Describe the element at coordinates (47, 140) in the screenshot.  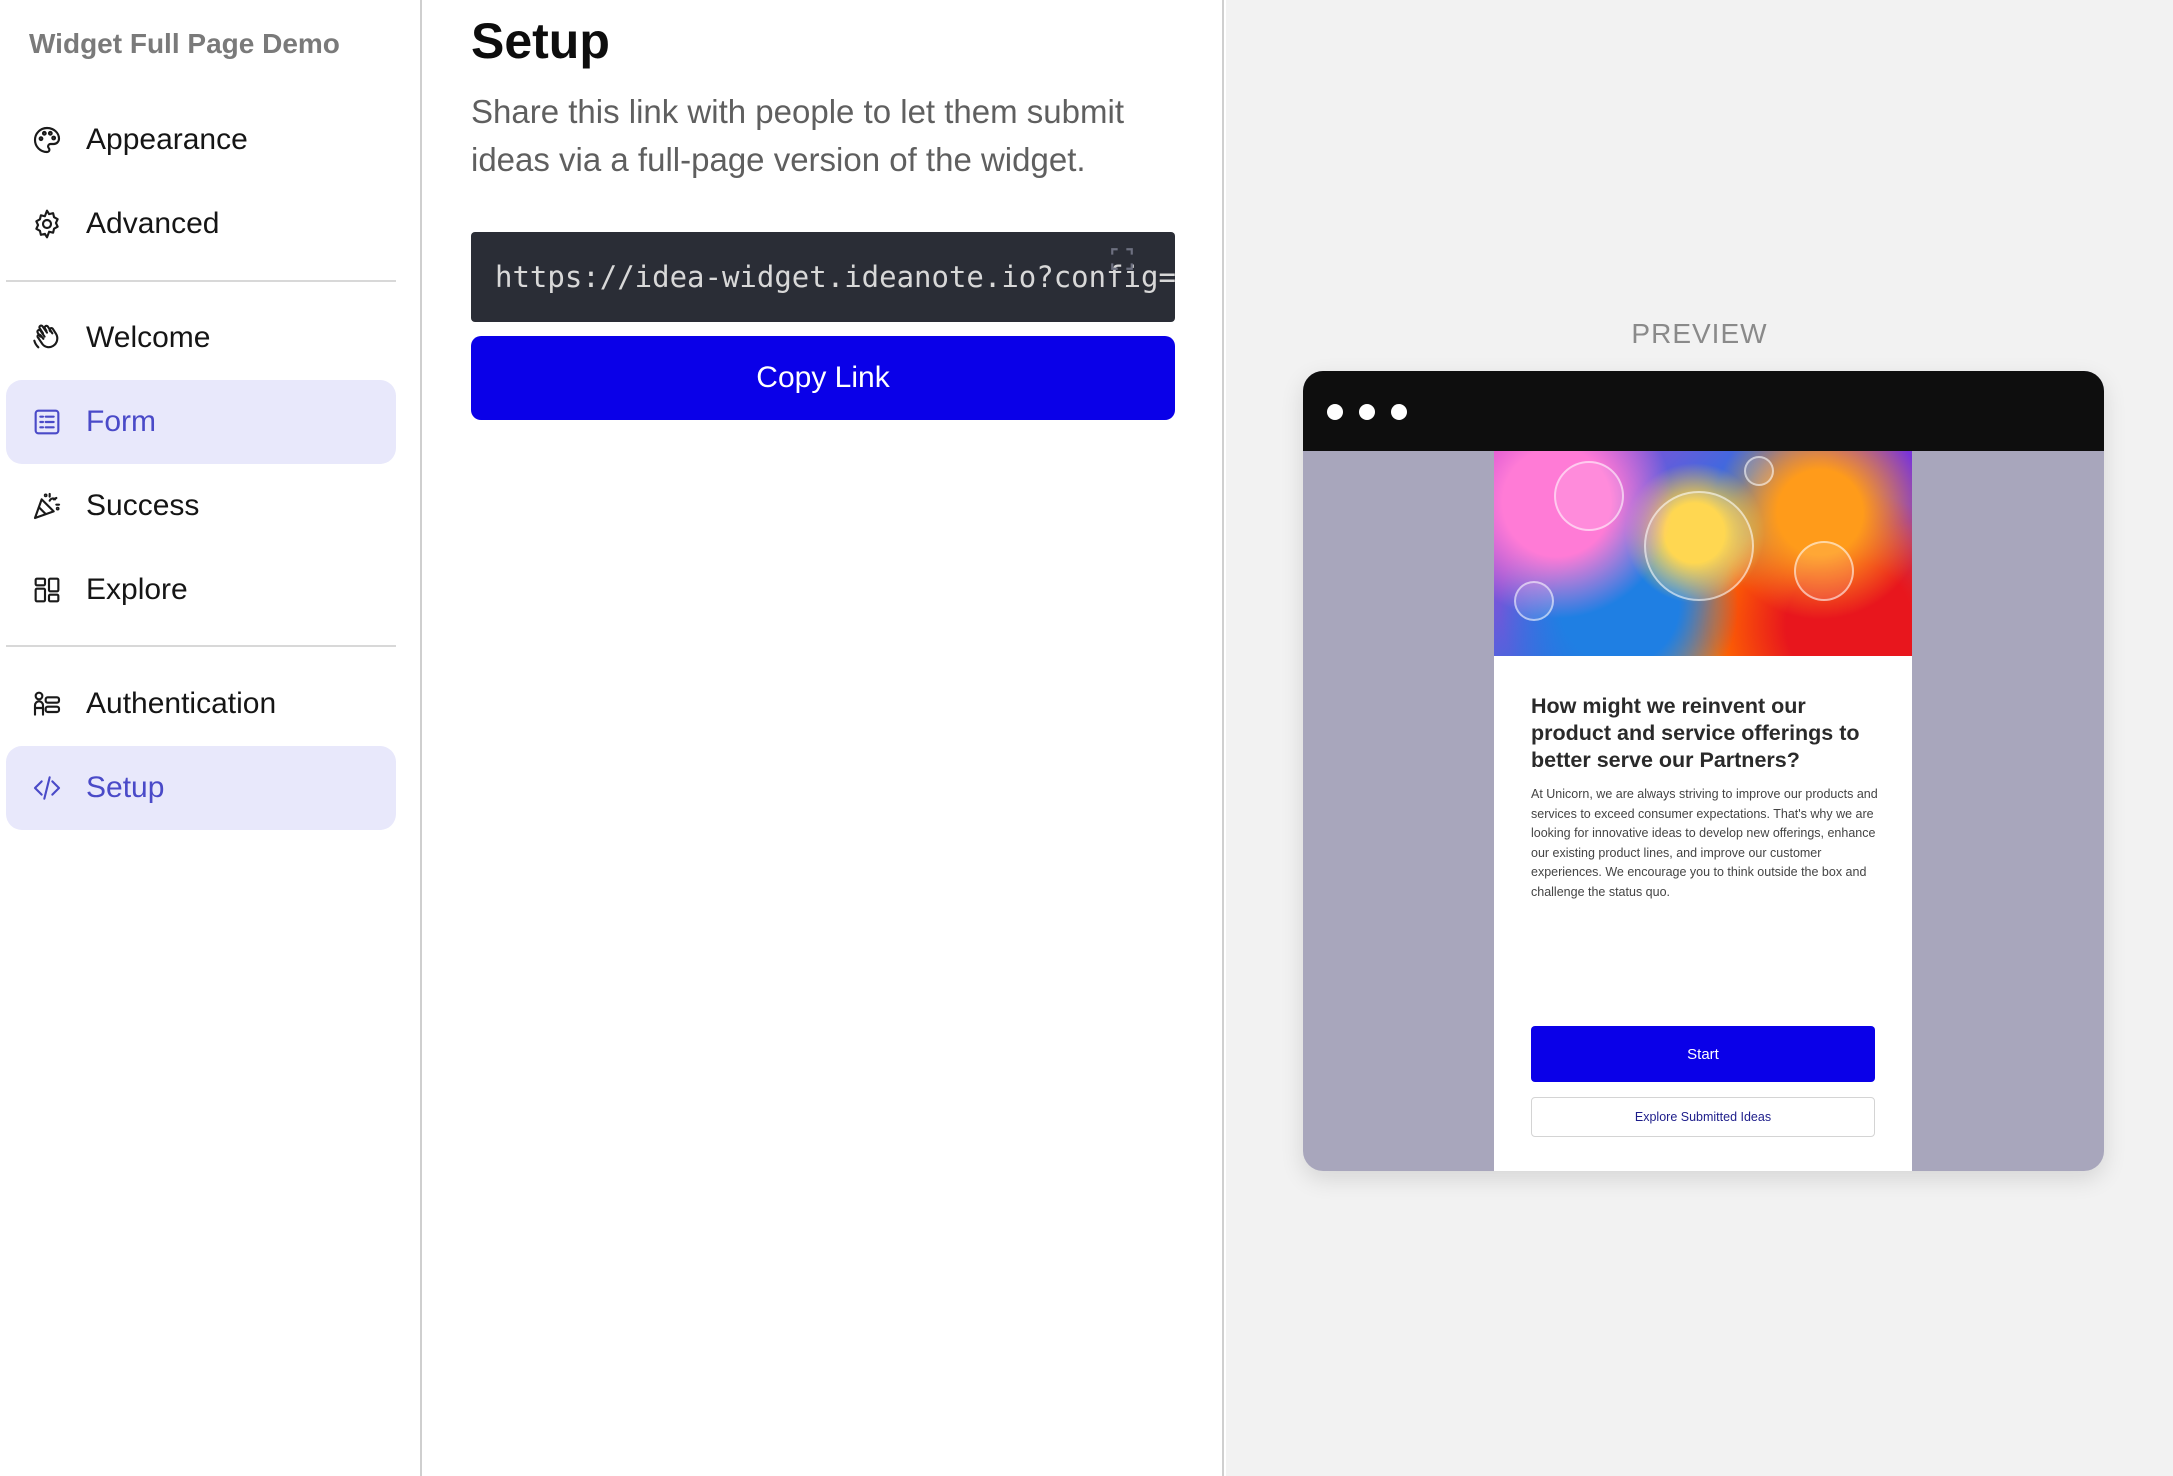
I see `palette-icon` at that location.